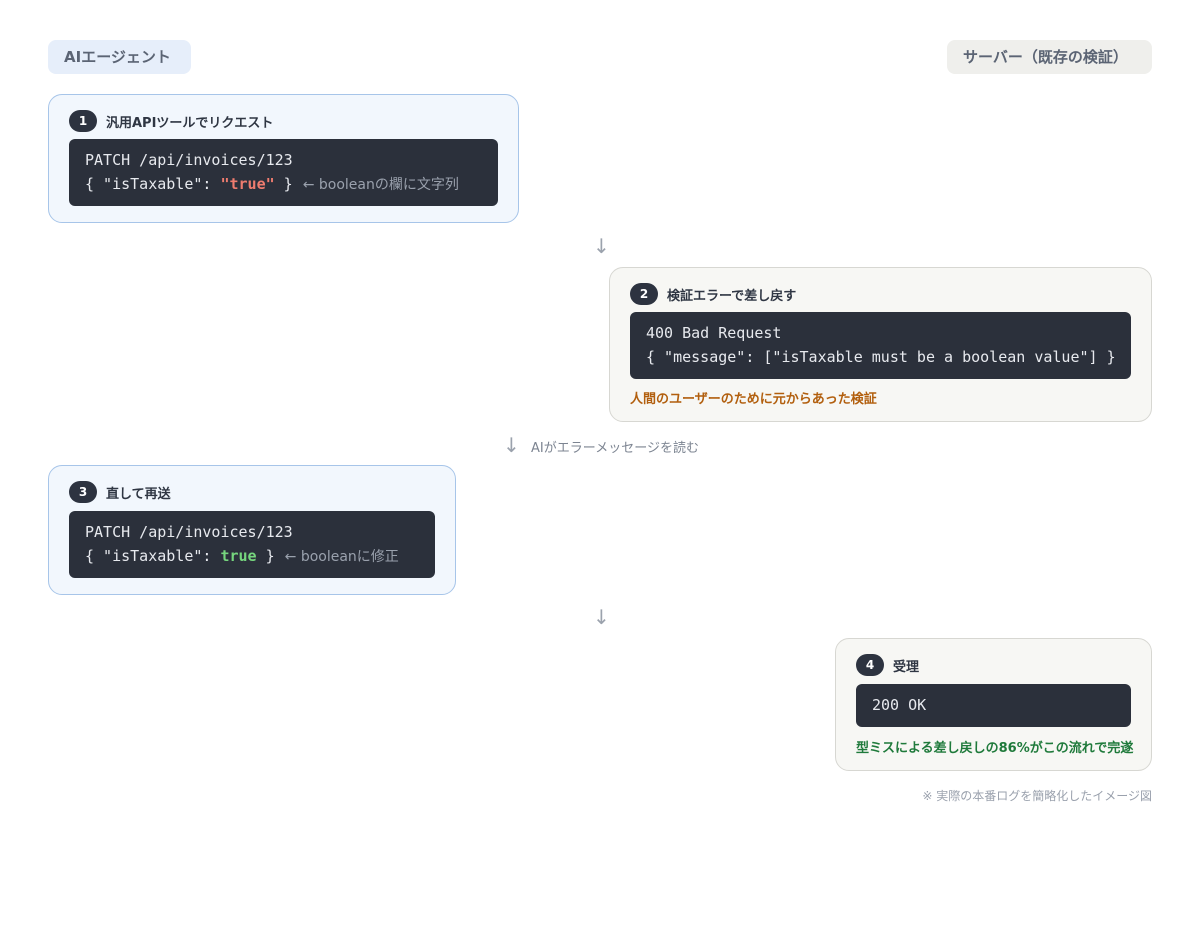 Image resolution: width=1200 pixels, height=925 pixels. What do you see at coordinates (870, 665) in the screenshot?
I see `step-4-number-badge: 4` at bounding box center [870, 665].